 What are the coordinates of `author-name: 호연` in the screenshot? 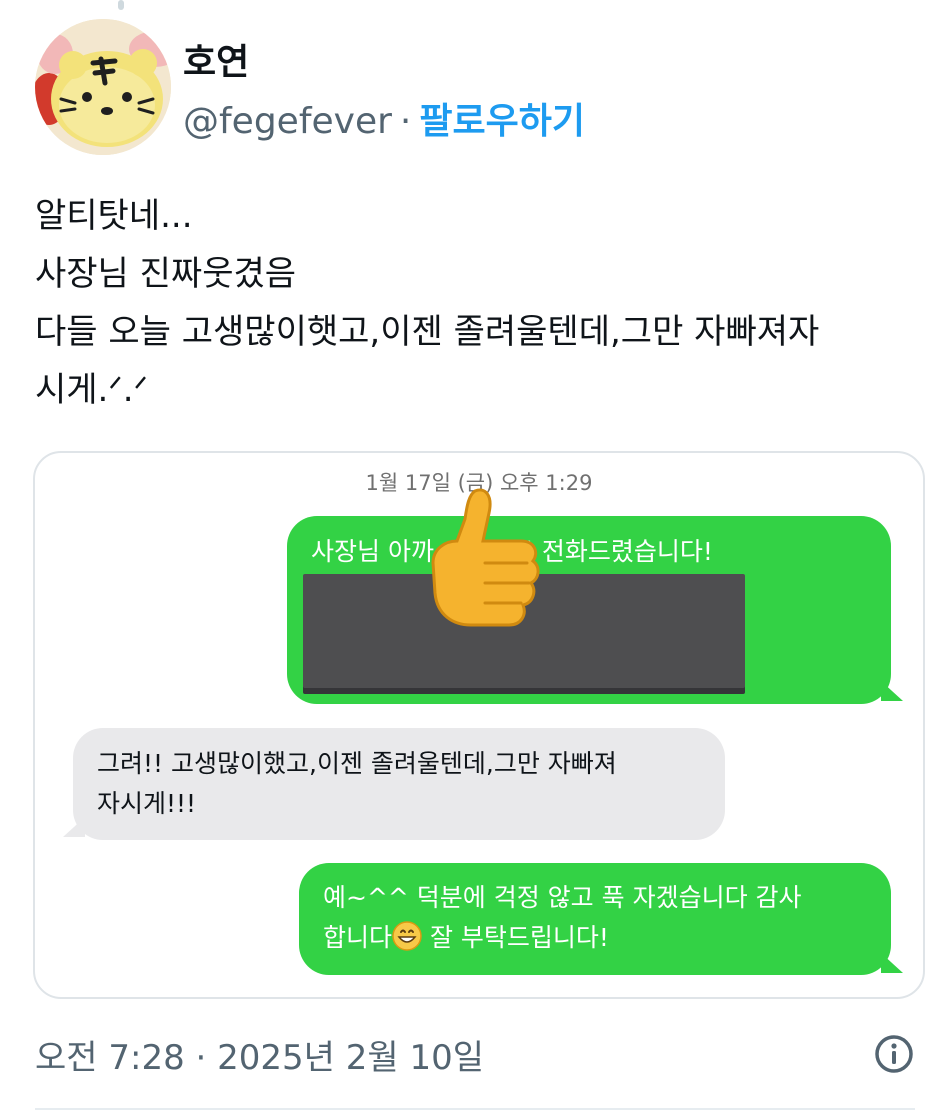 It's located at (216, 59).